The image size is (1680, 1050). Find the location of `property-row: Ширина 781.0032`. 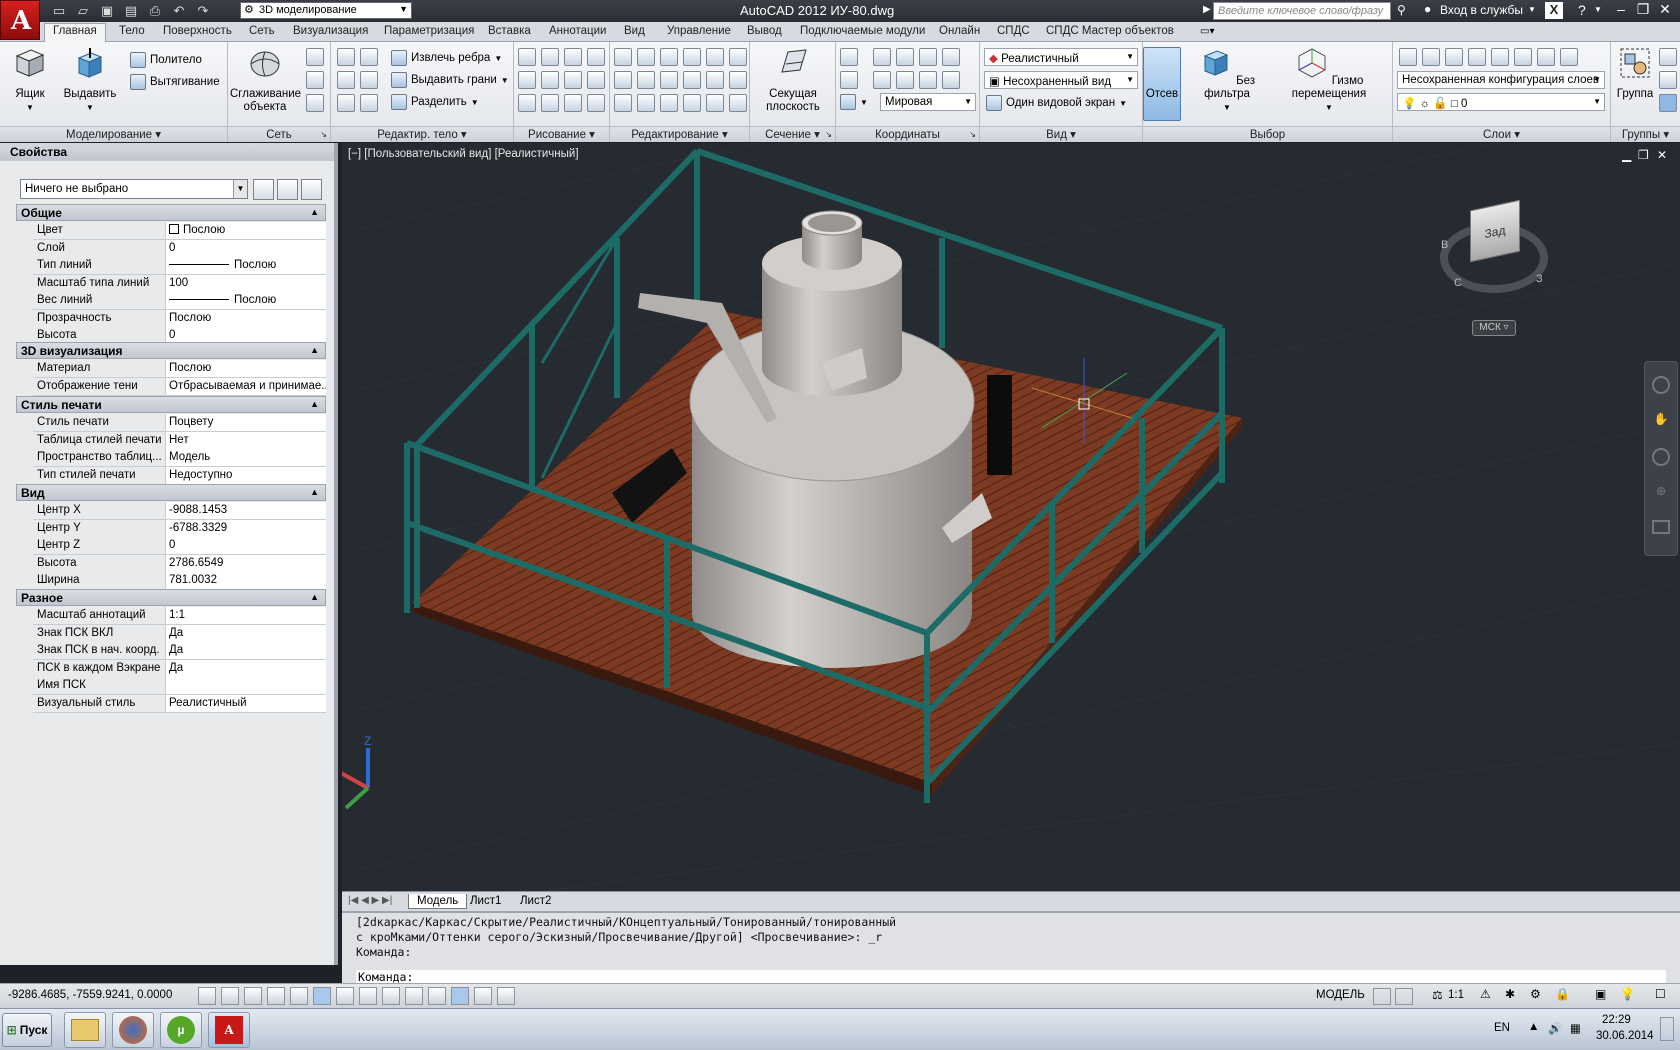

property-row: Ширина 781.0032 is located at coordinates (179, 581).